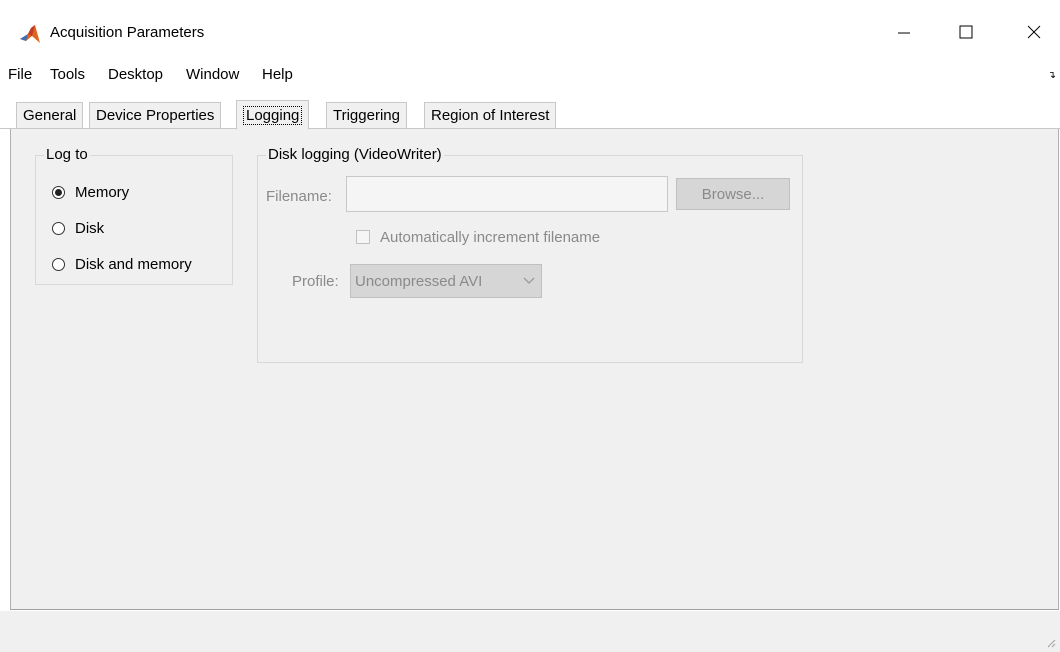 The height and width of the screenshot is (652, 1060). I want to click on tab-logging: Logging, so click(273, 115).